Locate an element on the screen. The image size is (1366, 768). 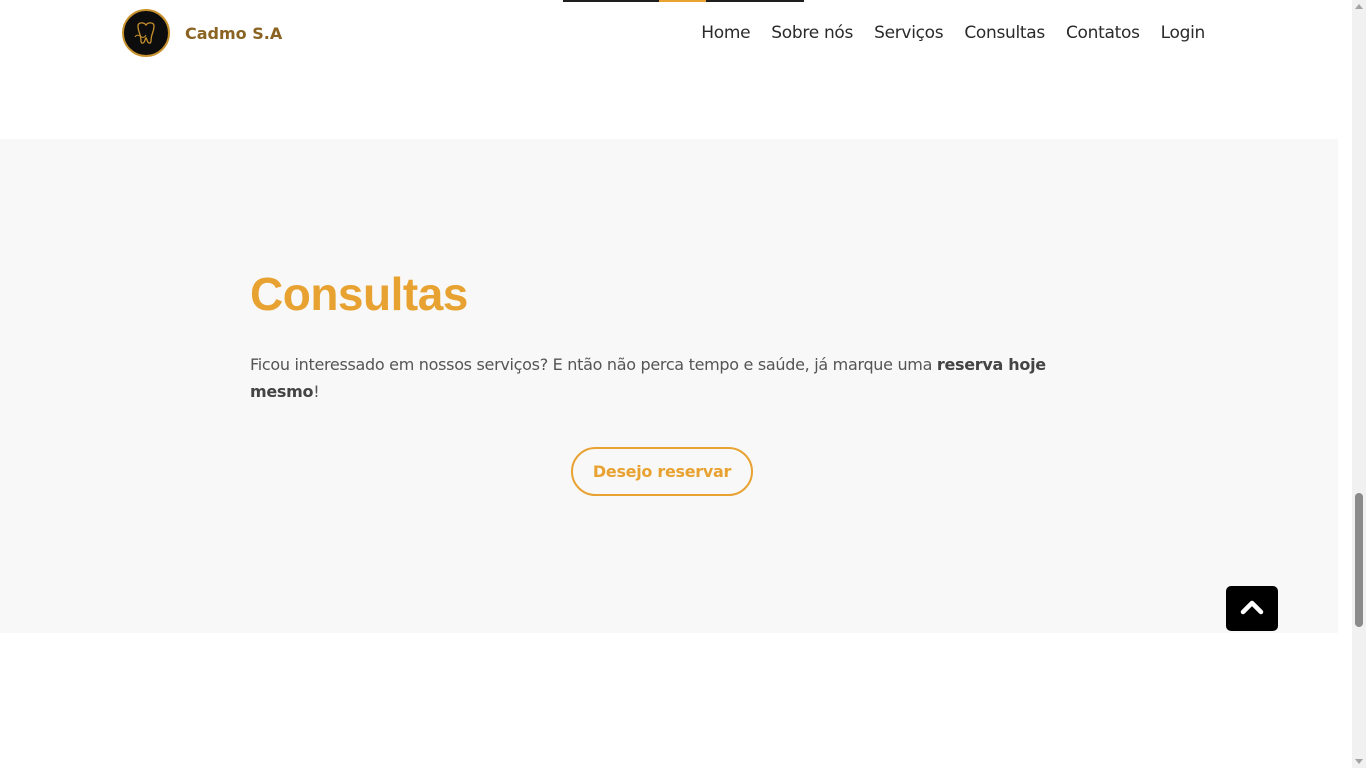
brand-link: Cadmo S.A is located at coordinates (202, 33).